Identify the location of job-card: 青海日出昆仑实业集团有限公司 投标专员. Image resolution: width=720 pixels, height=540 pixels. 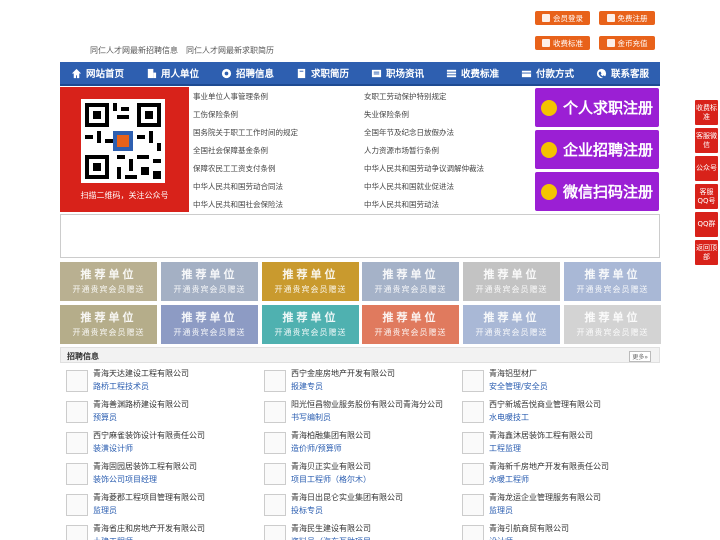
(359, 506).